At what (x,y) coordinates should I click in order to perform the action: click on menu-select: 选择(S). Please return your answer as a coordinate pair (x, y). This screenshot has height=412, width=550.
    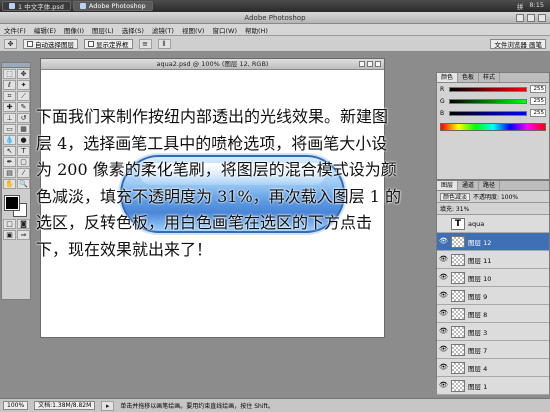
    Looking at the image, I should click on (133, 30).